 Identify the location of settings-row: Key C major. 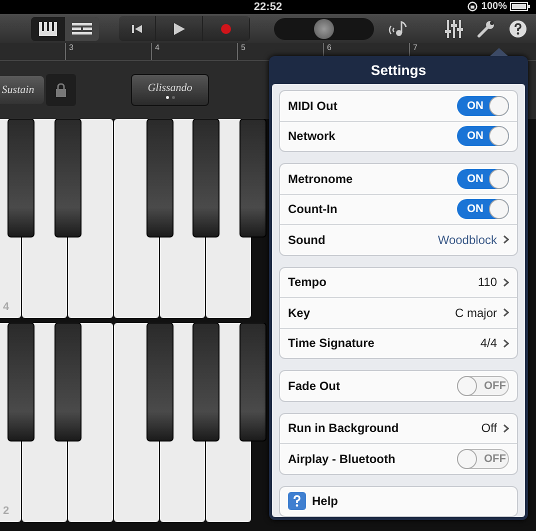
(398, 312).